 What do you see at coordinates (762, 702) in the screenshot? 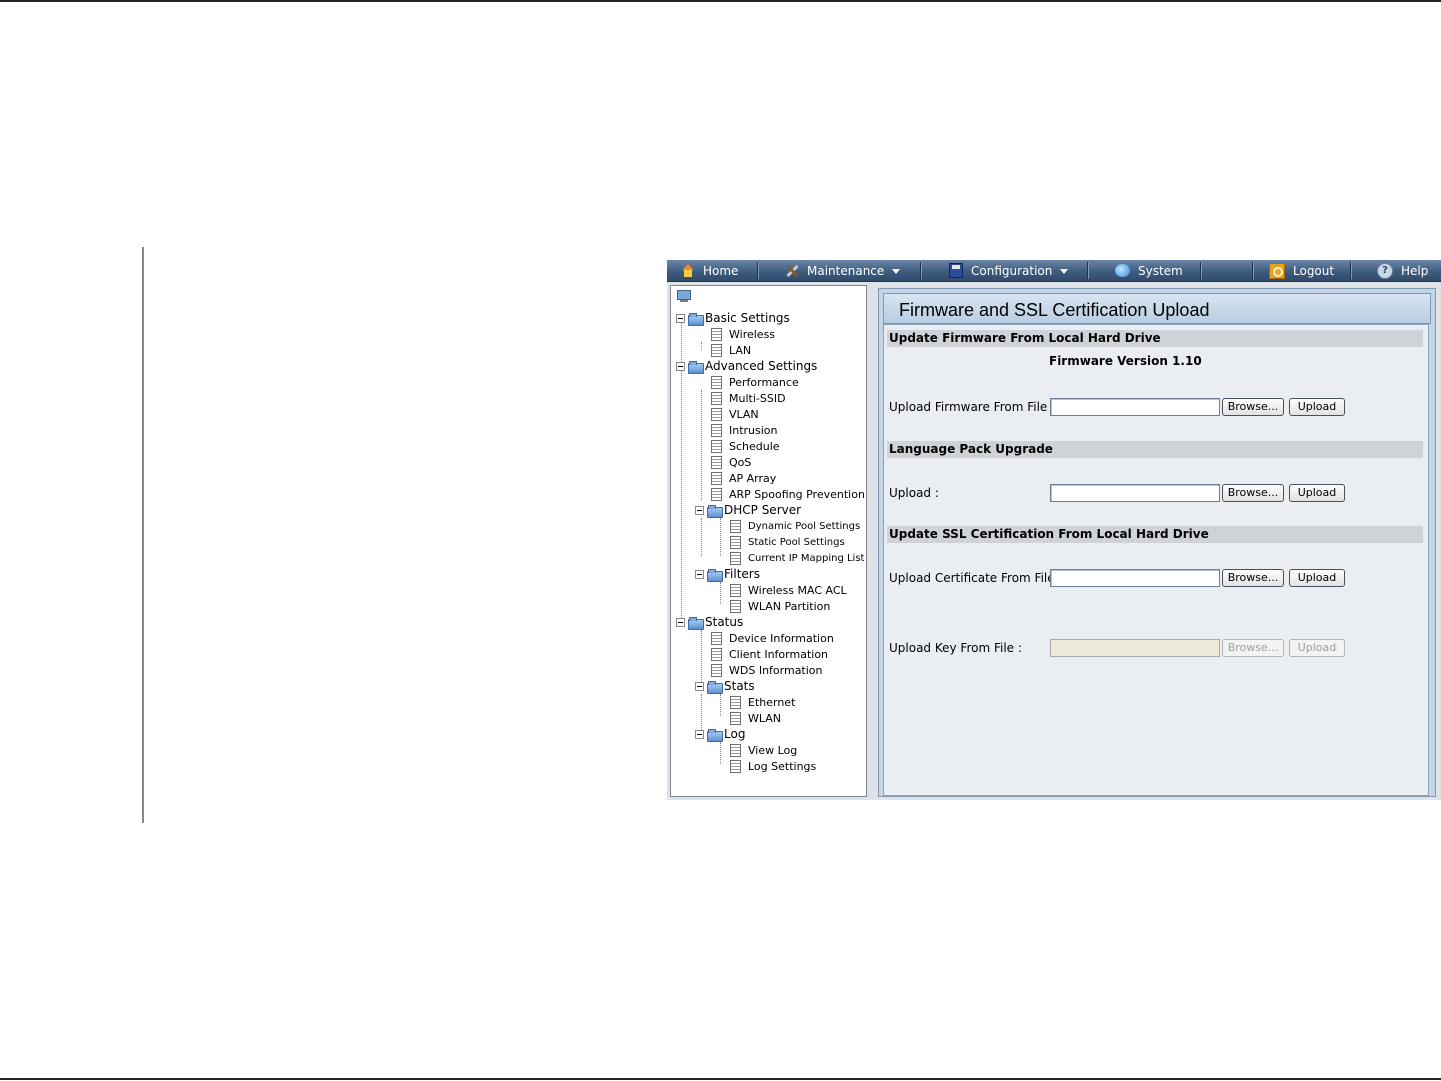
I see `tree-item-ethernet: Ethernet` at bounding box center [762, 702].